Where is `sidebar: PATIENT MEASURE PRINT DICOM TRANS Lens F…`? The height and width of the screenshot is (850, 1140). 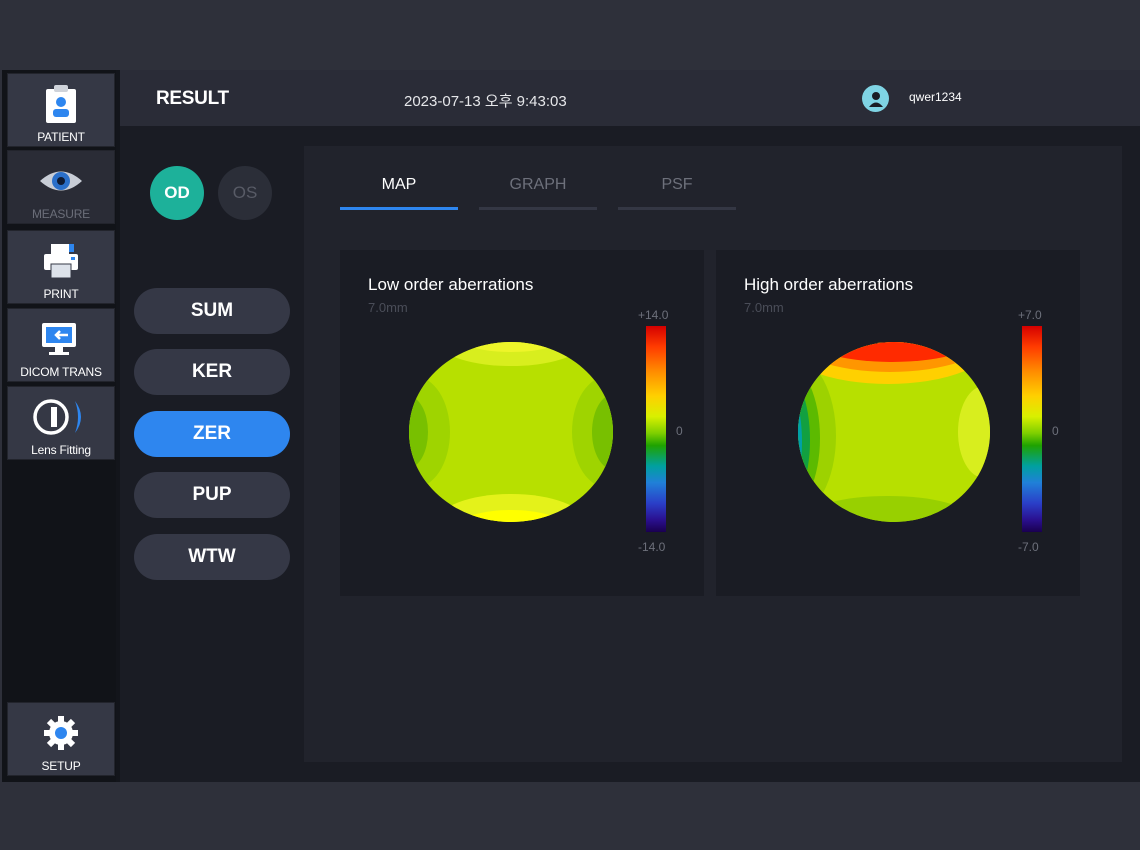
sidebar: PATIENT MEASURE PRINT DICOM TRANS Lens F… is located at coordinates (59, 426).